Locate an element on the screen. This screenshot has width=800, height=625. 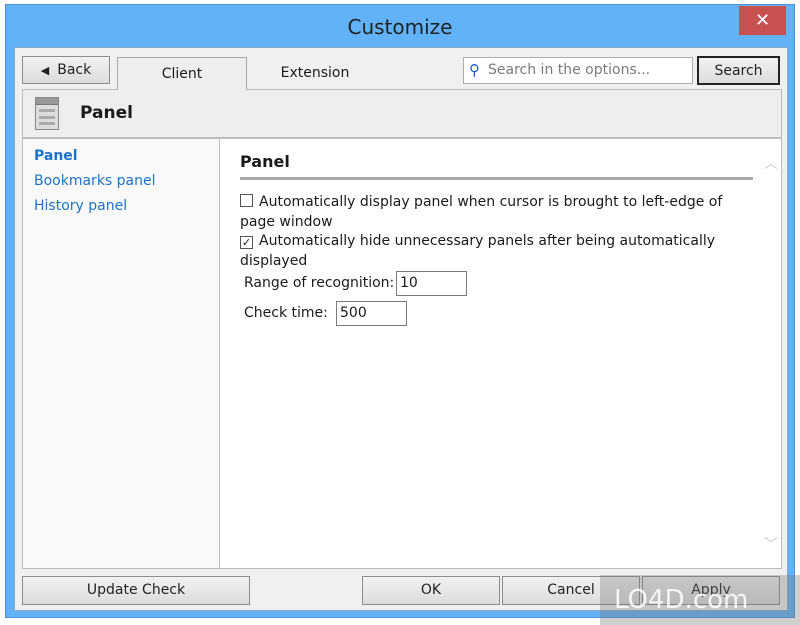
search-button: Search is located at coordinates (738, 70).